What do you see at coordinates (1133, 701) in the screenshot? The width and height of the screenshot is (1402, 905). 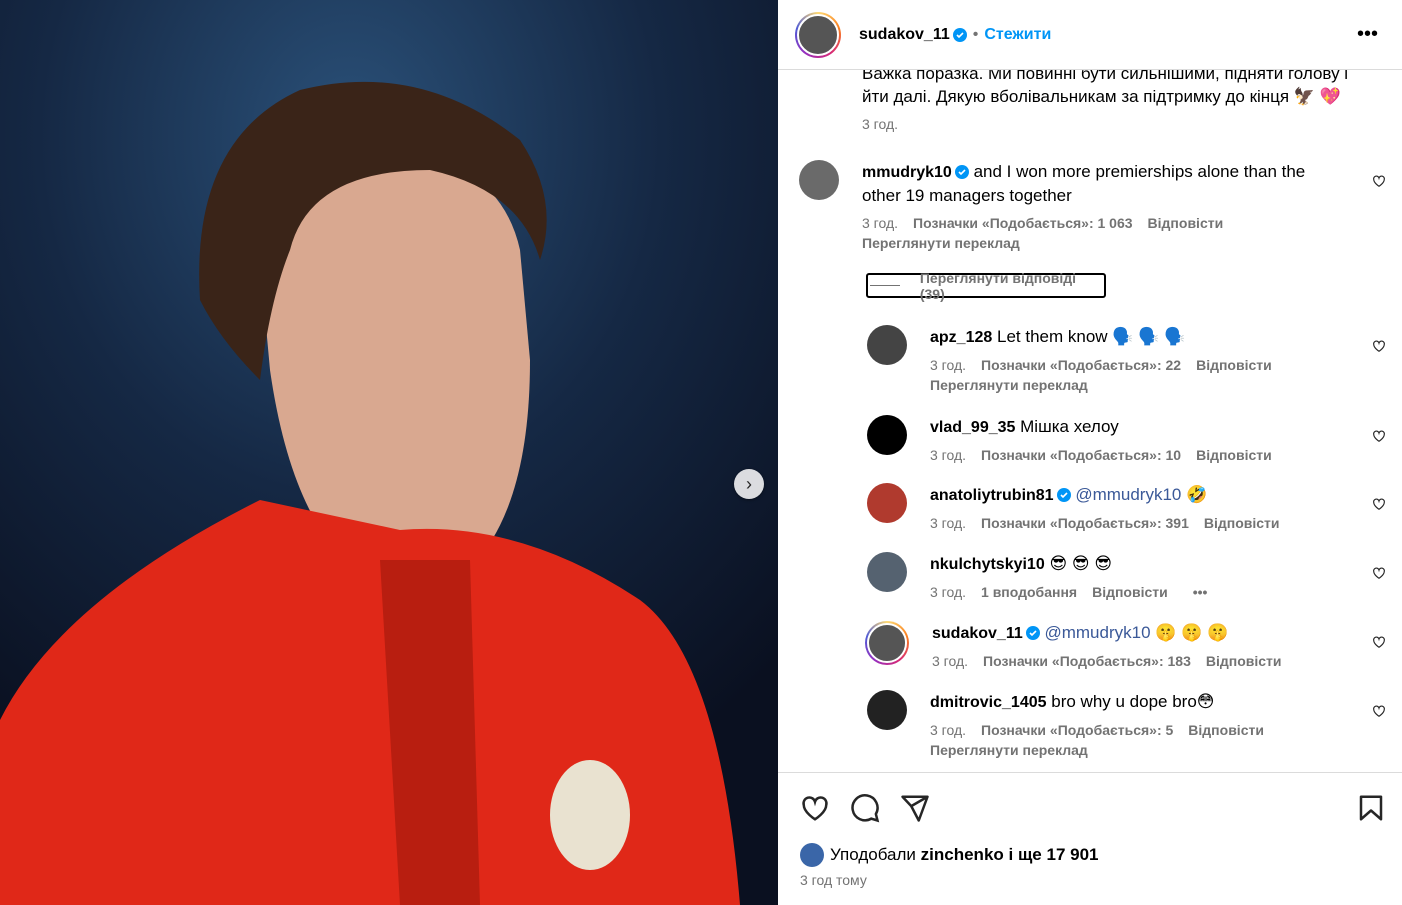 I see `reply-text: bro why u dope bro😳` at bounding box center [1133, 701].